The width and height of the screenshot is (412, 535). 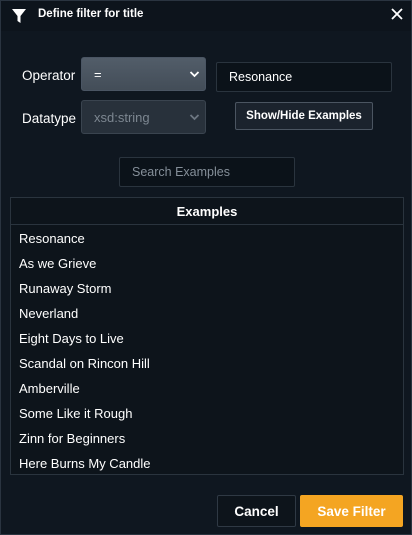 I want to click on example-item: Eight Days to Live, so click(x=207, y=338).